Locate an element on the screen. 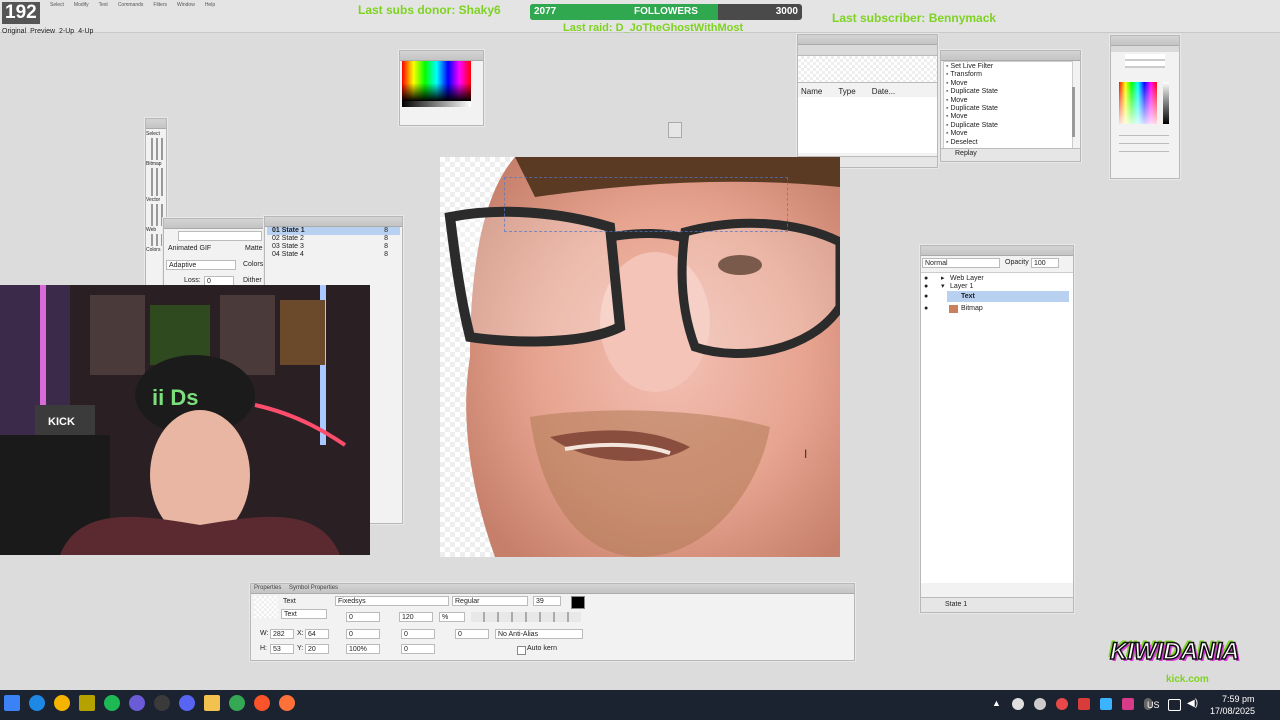  antialias-select: No Anti-Alias is located at coordinates (539, 634).